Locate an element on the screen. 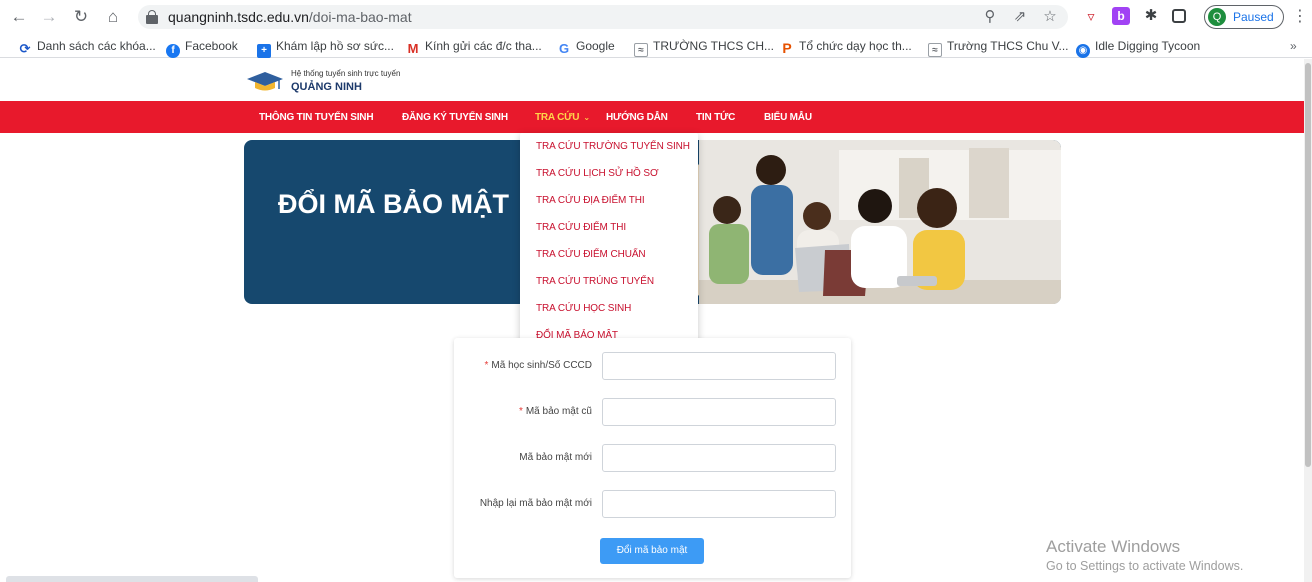 The width and height of the screenshot is (1312, 582). menu-item-lookup-exam-location: TRA CỨU ĐỊA ĐIỂM THI is located at coordinates (590, 200).